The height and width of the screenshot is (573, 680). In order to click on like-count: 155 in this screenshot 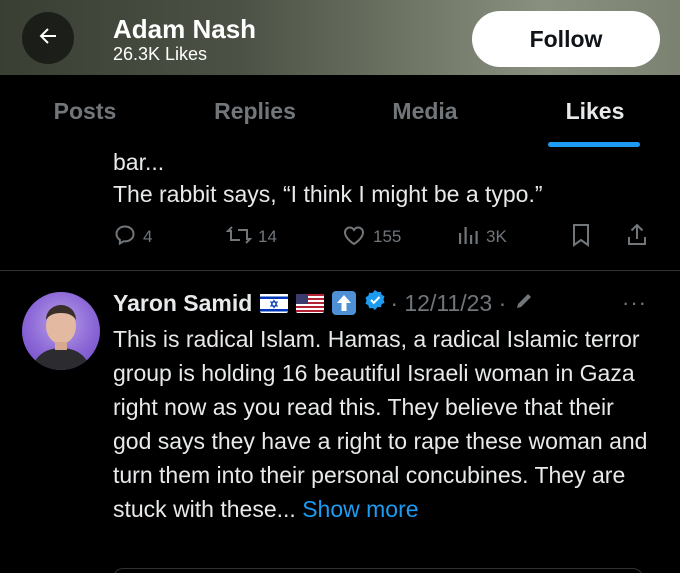, I will do `click(387, 236)`.